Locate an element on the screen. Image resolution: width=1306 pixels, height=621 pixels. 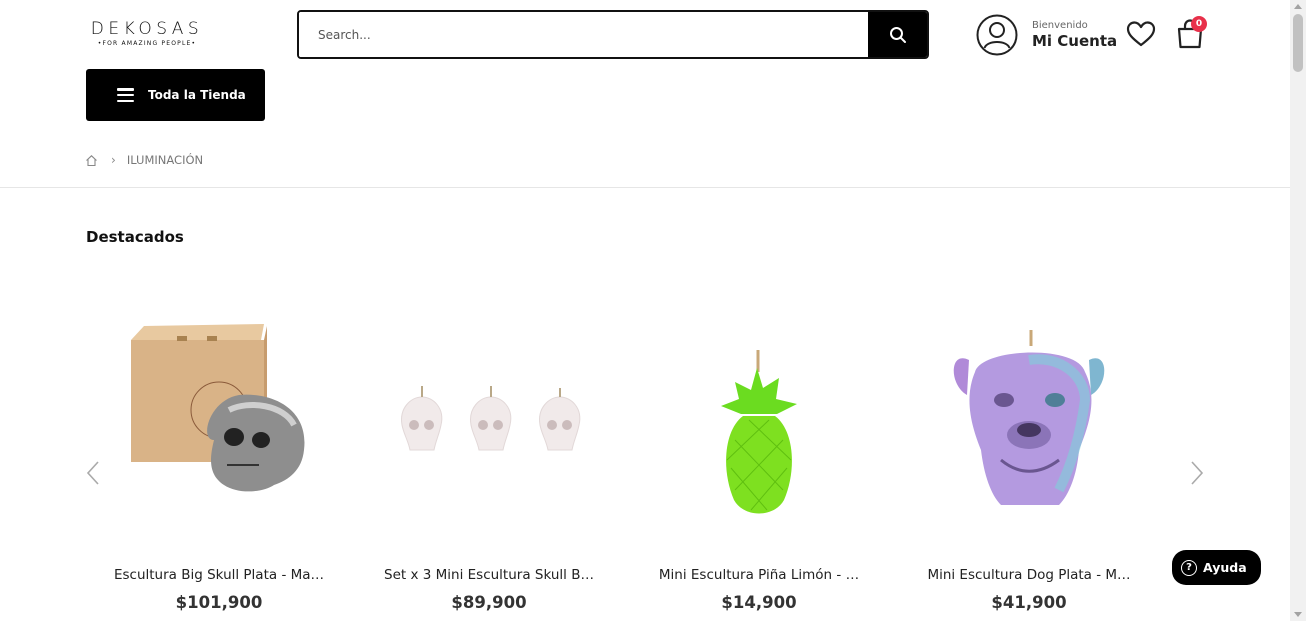
product-price: $14,900 is located at coordinates (759, 602).